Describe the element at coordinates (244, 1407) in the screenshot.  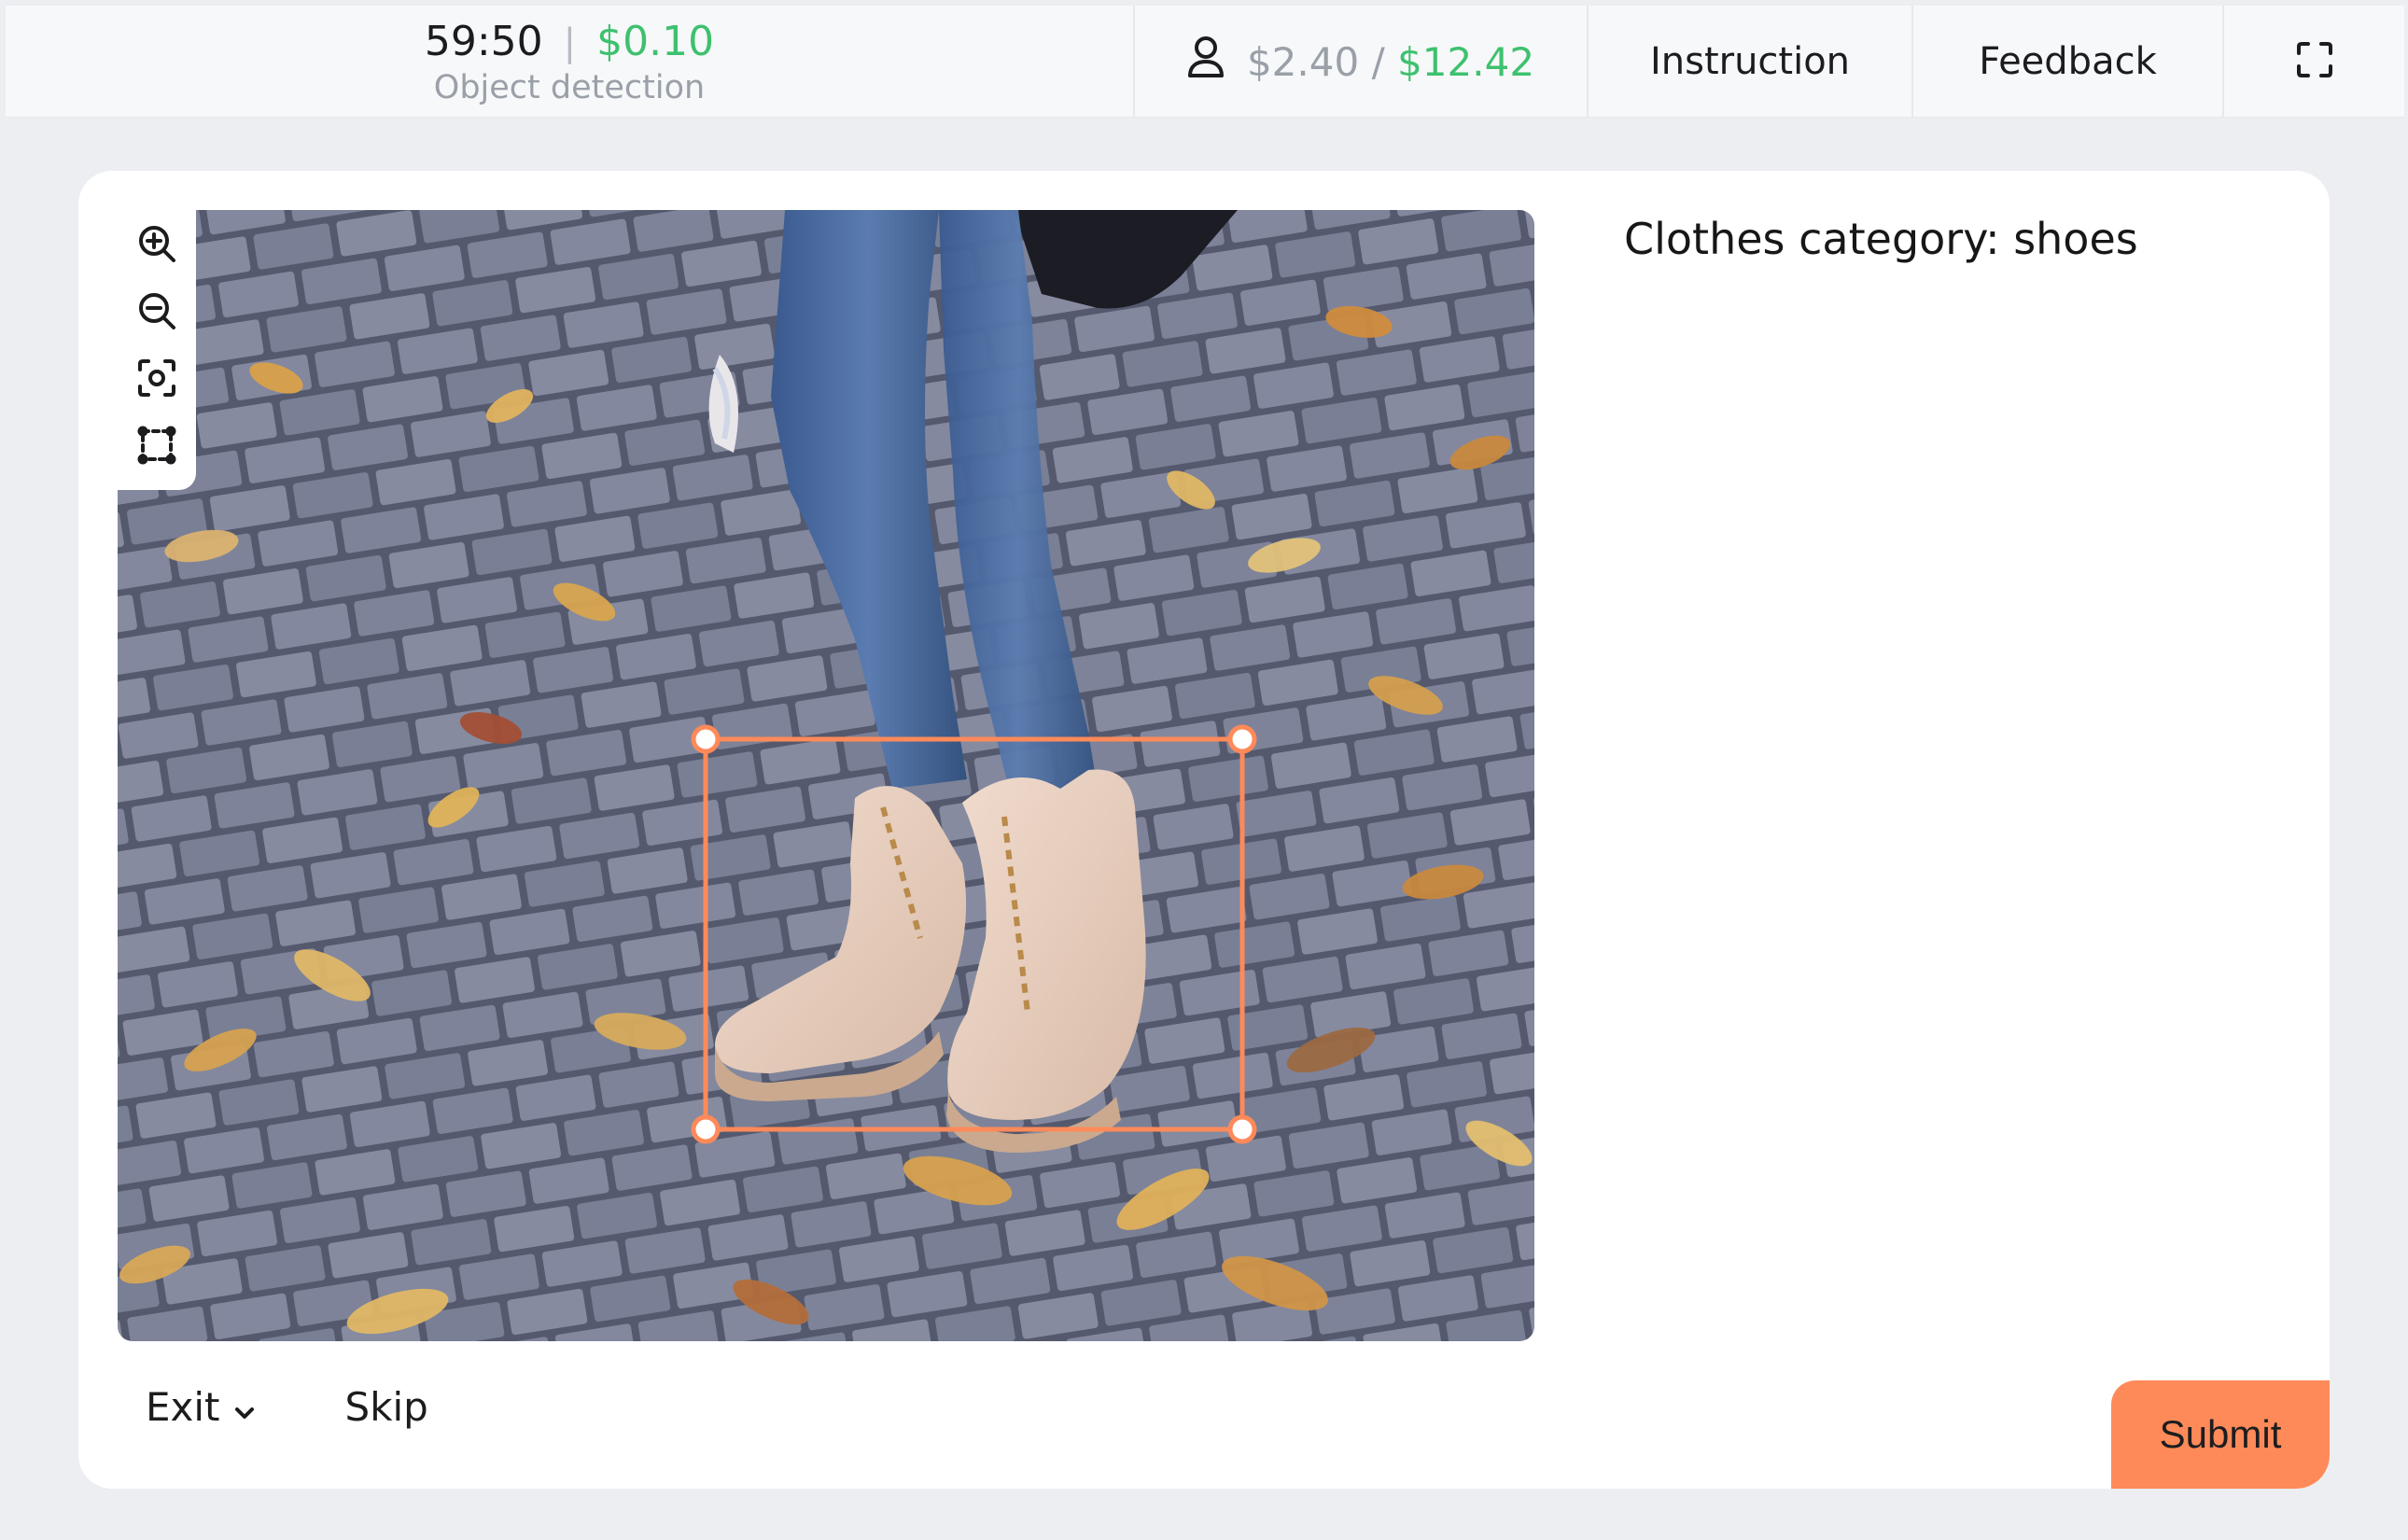
I see `chevron-down-icon` at that location.